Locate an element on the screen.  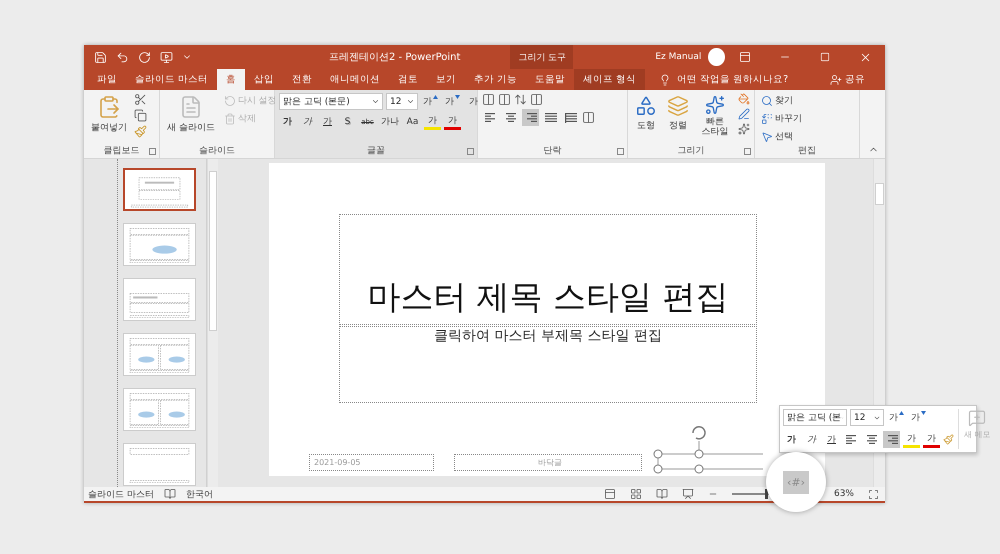
slide-title: 마스터 제목 스타일 편집 is located at coordinates (548, 297).